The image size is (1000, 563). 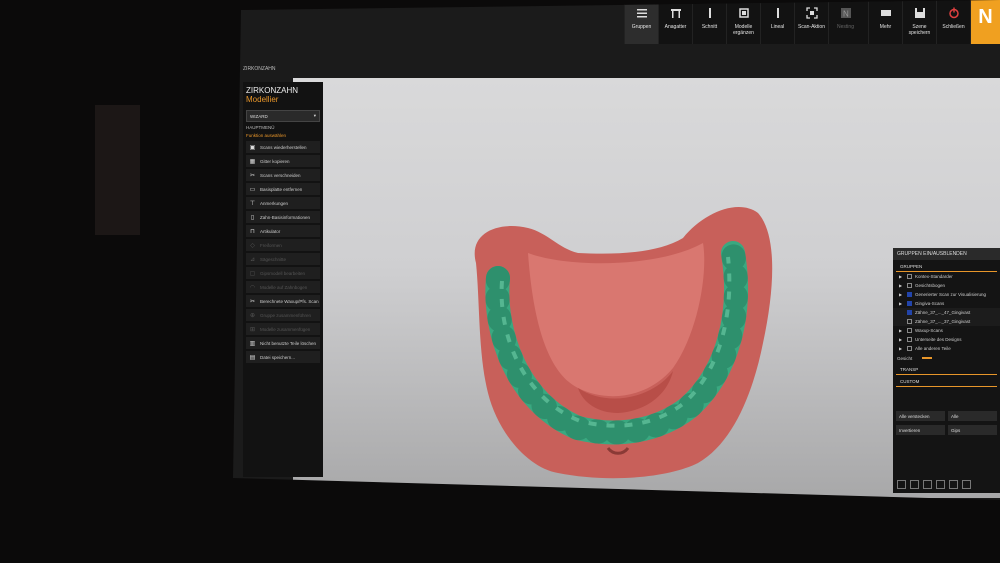 What do you see at coordinates (283, 116) in the screenshot?
I see `wizard-dropdown: WIZARD ▾` at bounding box center [283, 116].